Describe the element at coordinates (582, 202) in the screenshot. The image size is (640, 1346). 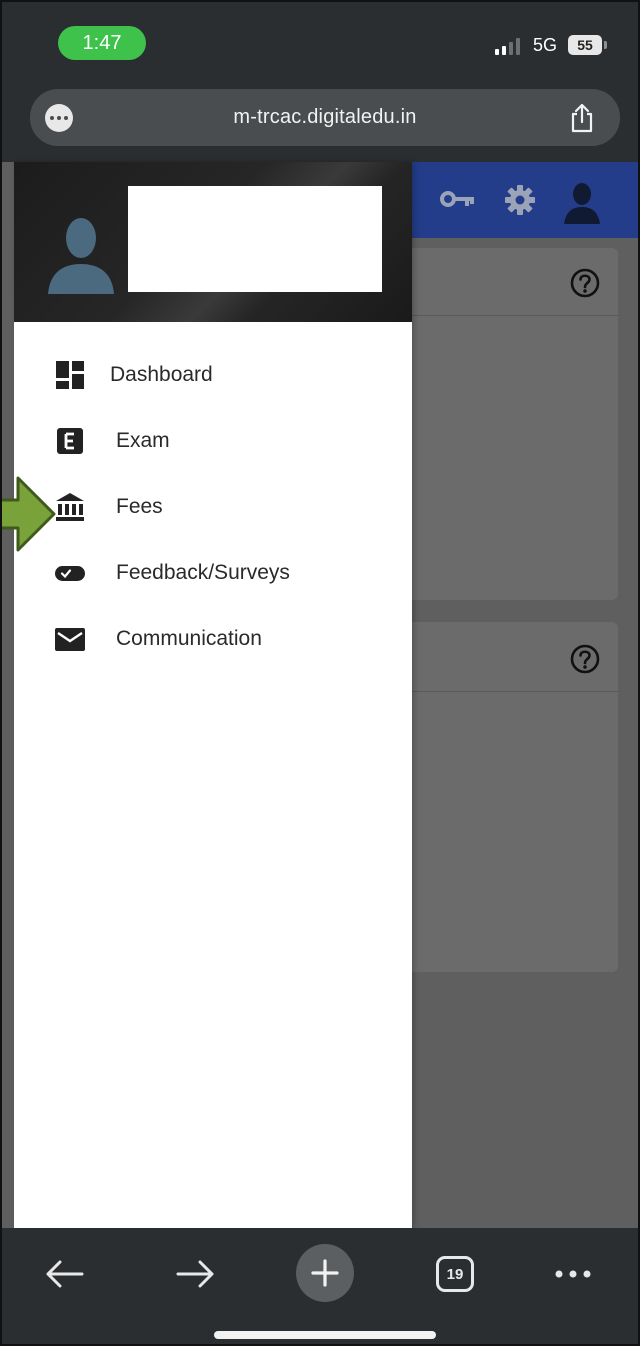
I see `user-icon` at that location.